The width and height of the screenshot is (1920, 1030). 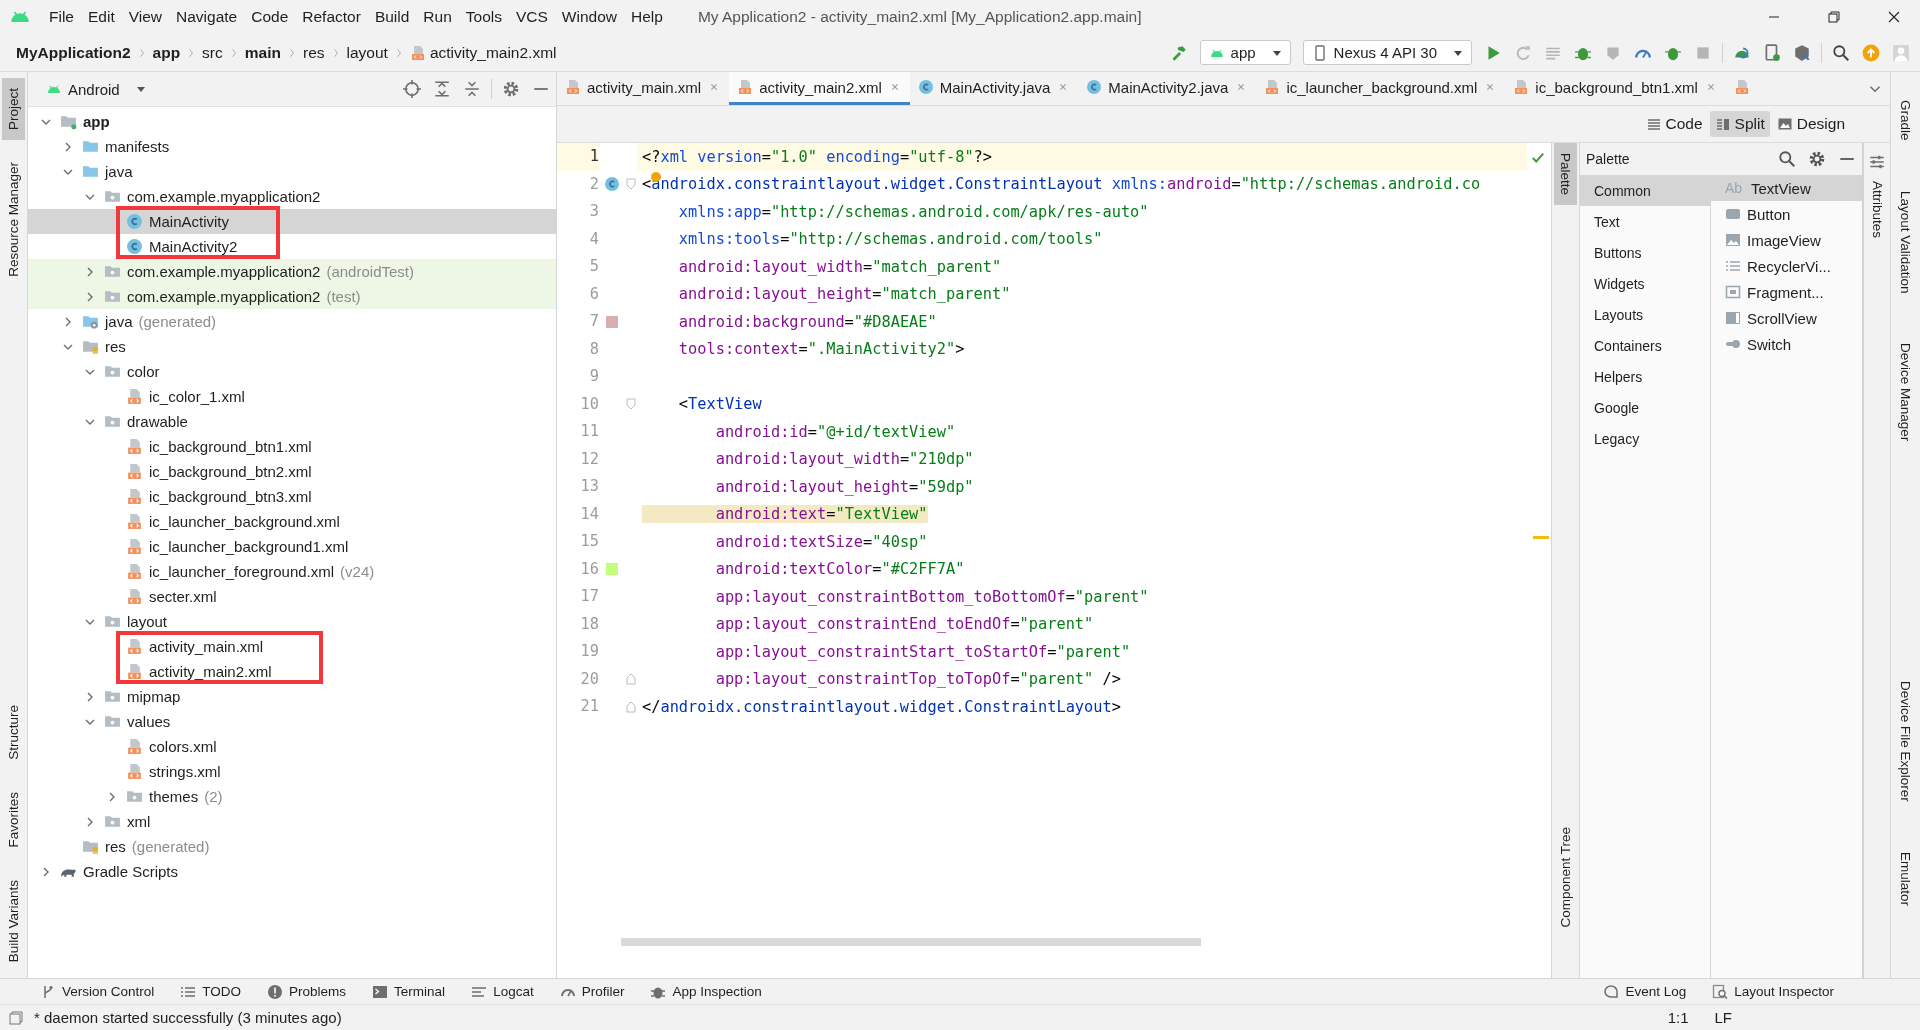 What do you see at coordinates (292, 471) in the screenshot?
I see `tree-item: ic_background_btn2.xml` at bounding box center [292, 471].